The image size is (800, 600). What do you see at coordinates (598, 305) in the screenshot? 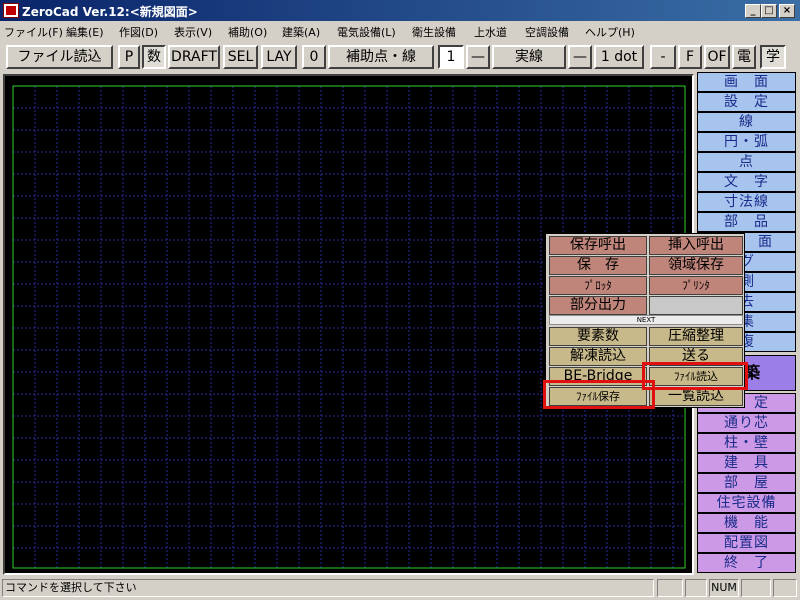
I see `popup-partial-output: 部分出力` at bounding box center [598, 305].